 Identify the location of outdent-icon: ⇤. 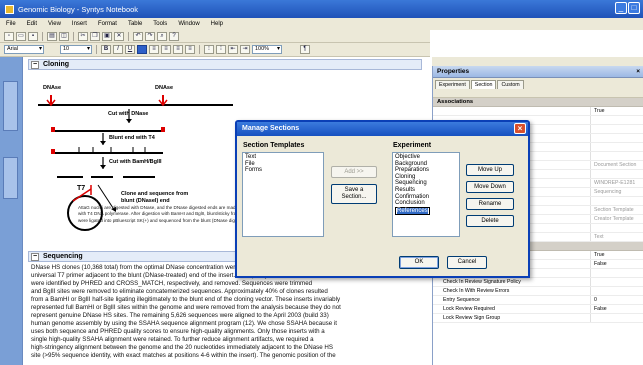
(233, 49).